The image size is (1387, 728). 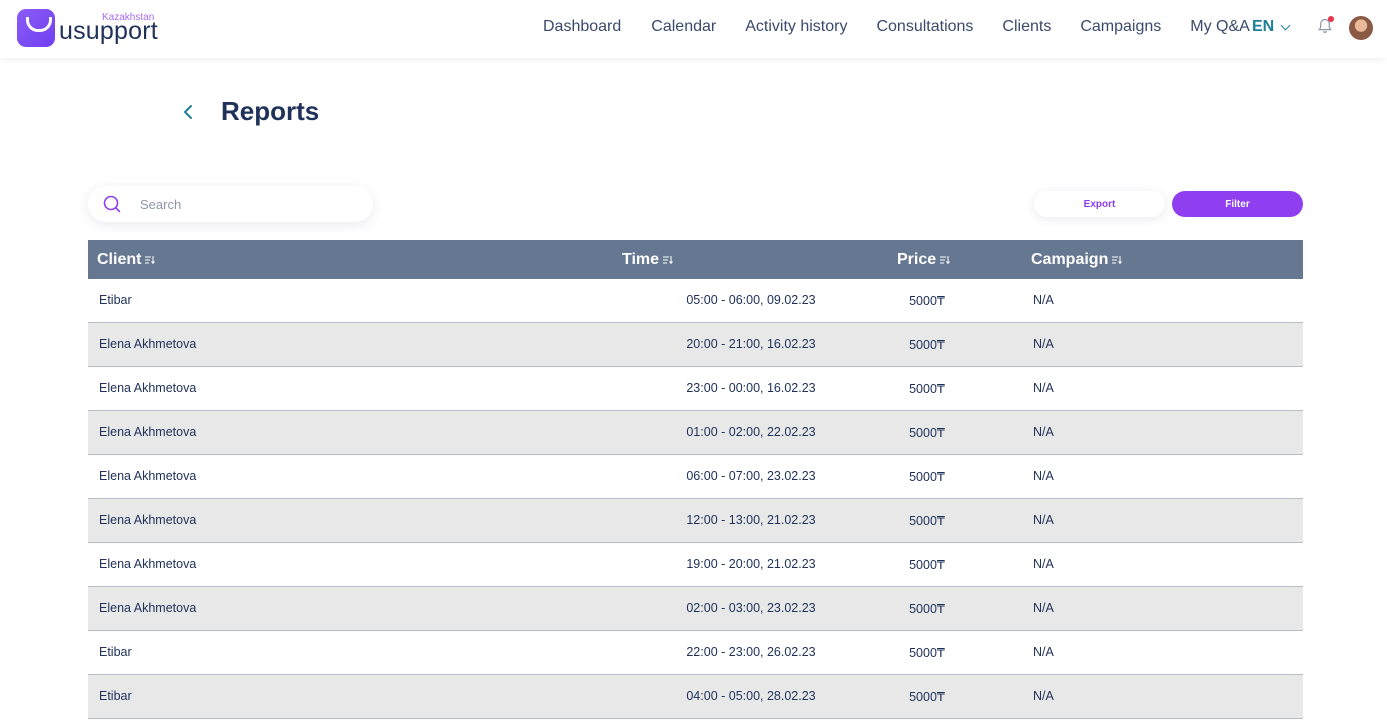 What do you see at coordinates (250, 204) in the screenshot?
I see `search-input` at bounding box center [250, 204].